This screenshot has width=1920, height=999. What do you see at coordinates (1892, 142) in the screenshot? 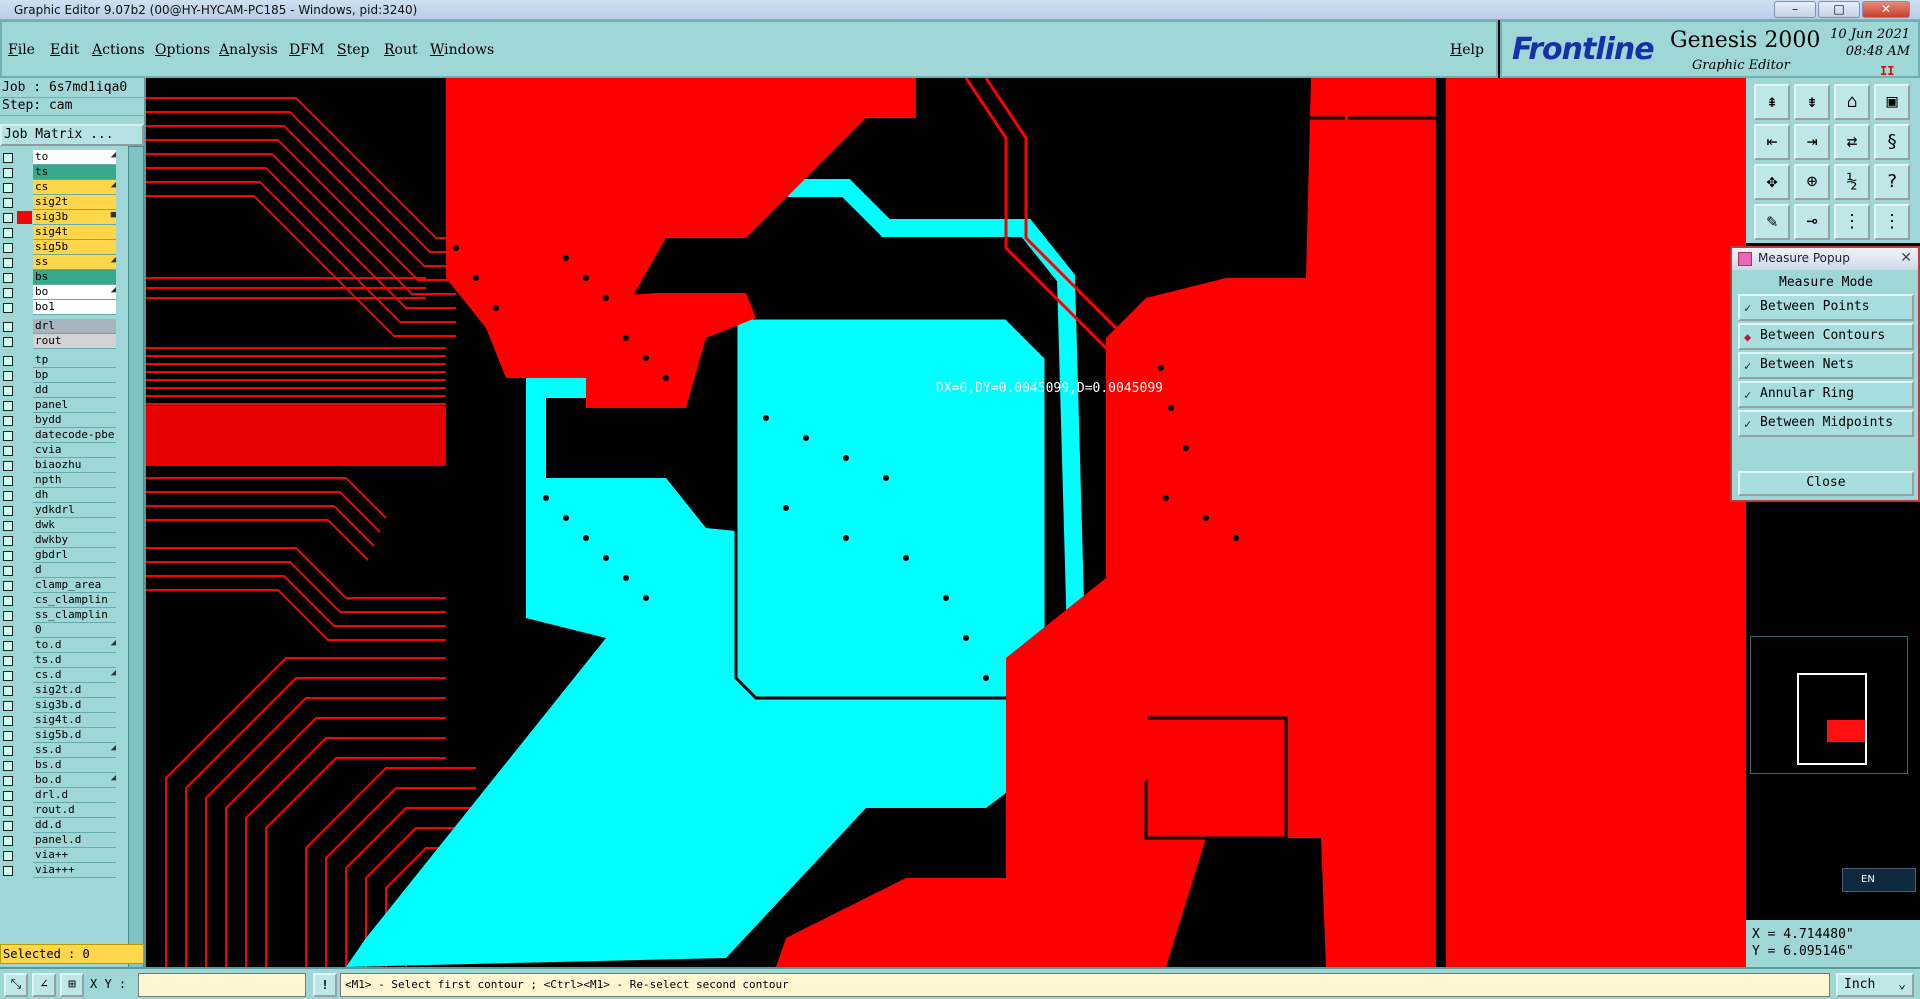
I see `snap-icon: §` at bounding box center [1892, 142].